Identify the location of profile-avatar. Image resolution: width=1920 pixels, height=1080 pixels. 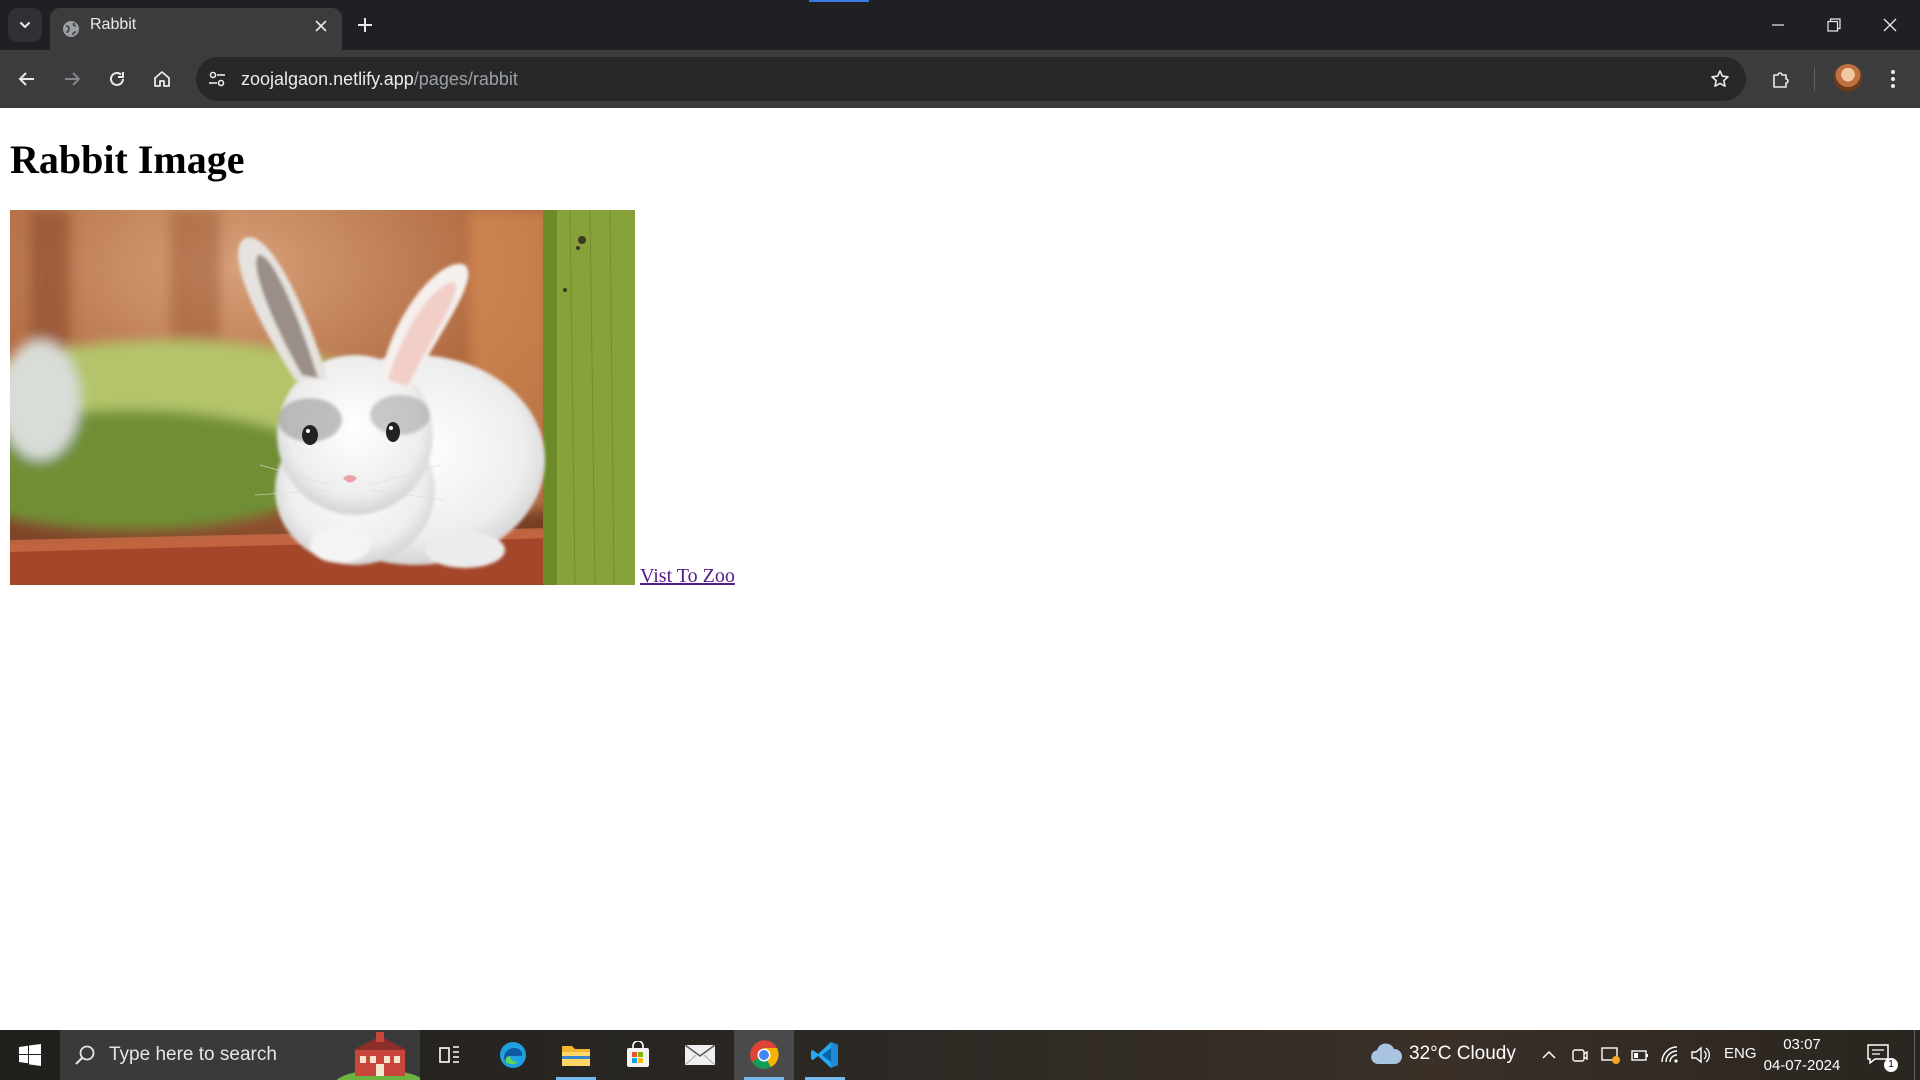
(1848, 78).